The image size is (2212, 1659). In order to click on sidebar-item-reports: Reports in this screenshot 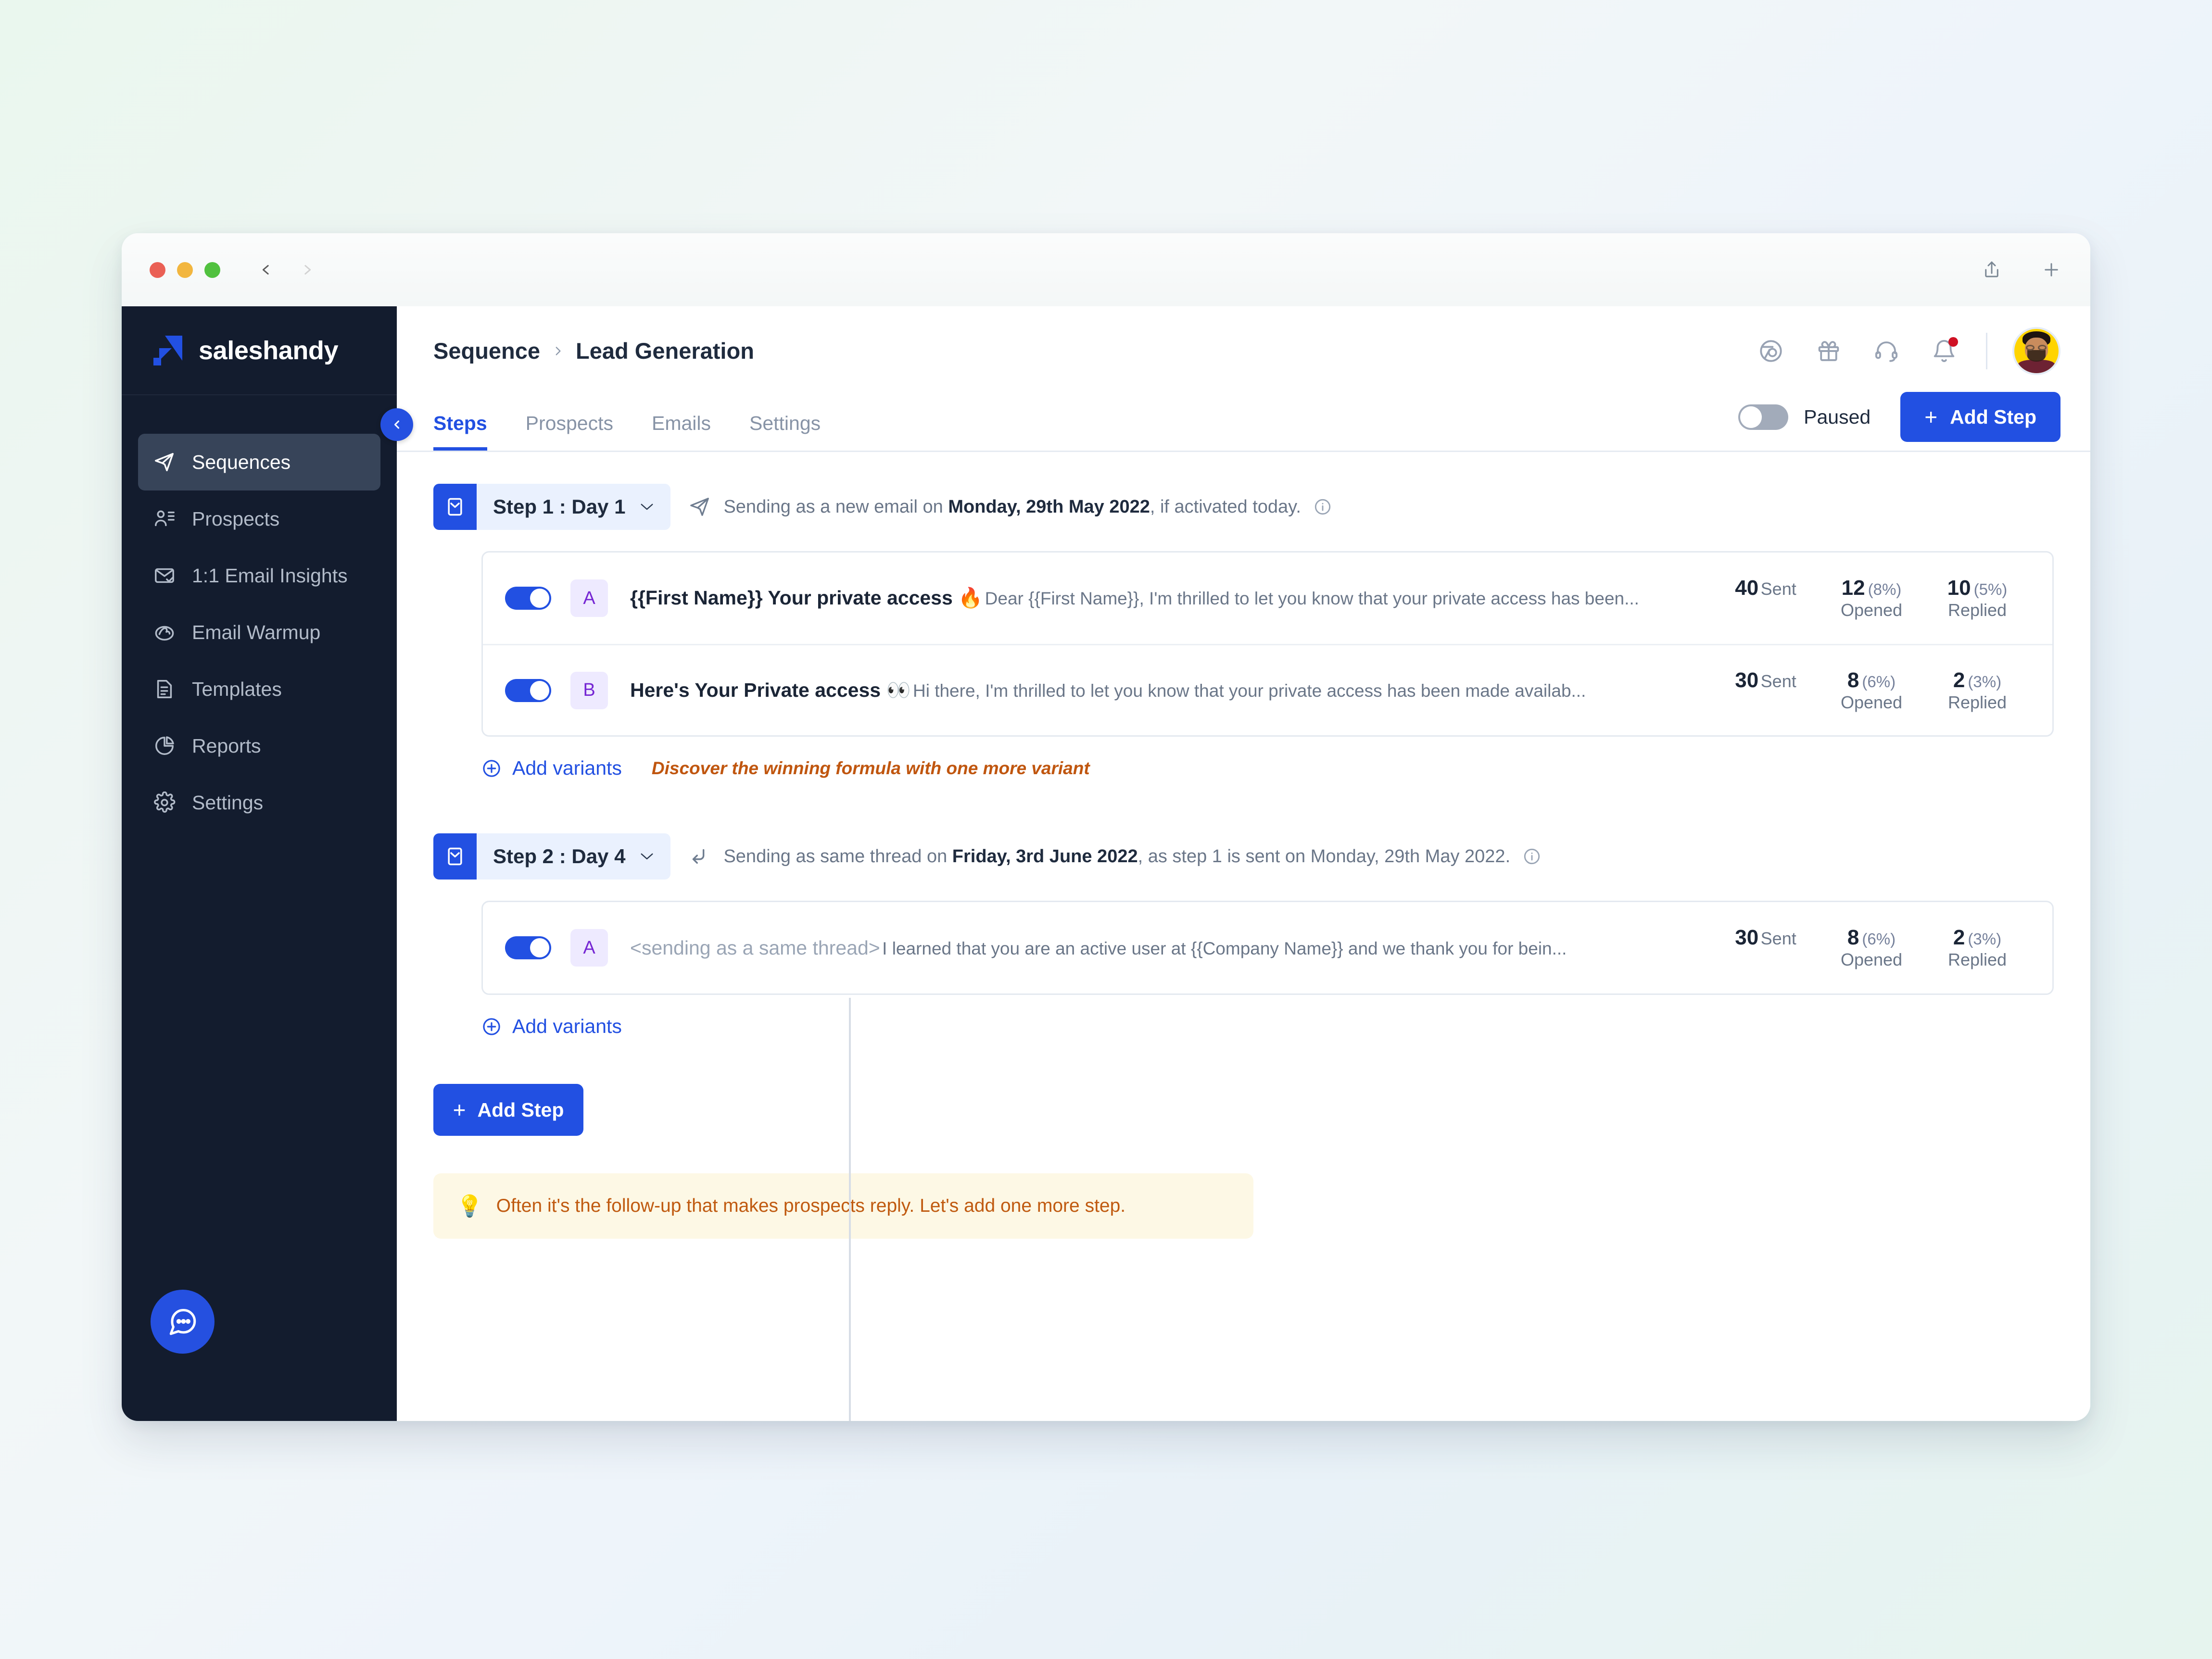, I will do `click(259, 746)`.